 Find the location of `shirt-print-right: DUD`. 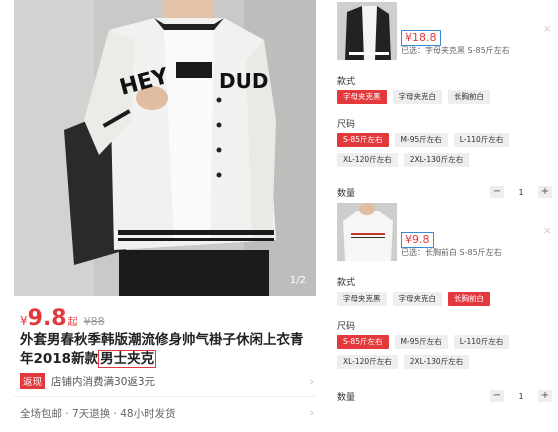

shirt-print-right: DUD is located at coordinates (243, 81).